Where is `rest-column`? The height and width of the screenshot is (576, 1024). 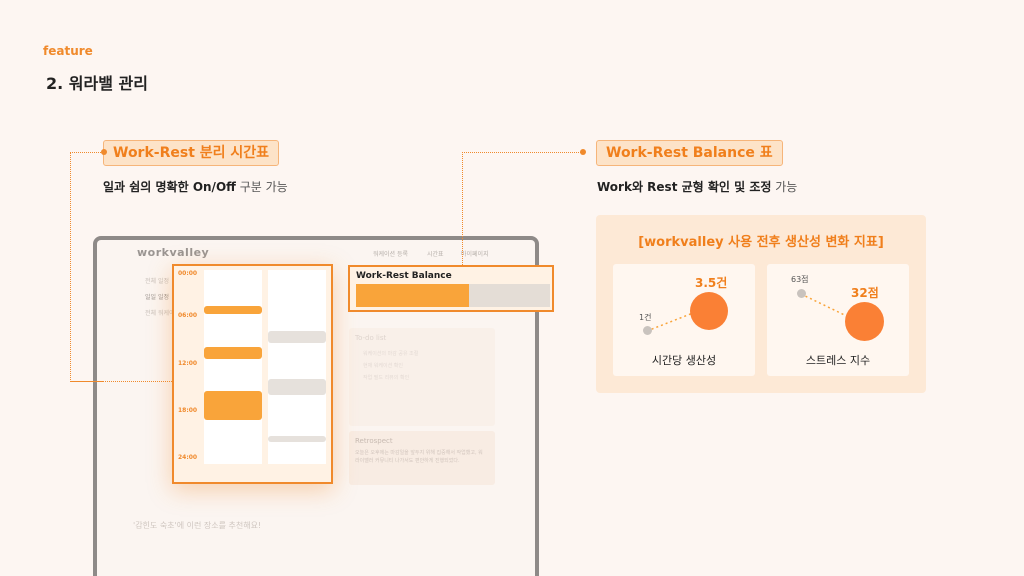
rest-column is located at coordinates (297, 367).